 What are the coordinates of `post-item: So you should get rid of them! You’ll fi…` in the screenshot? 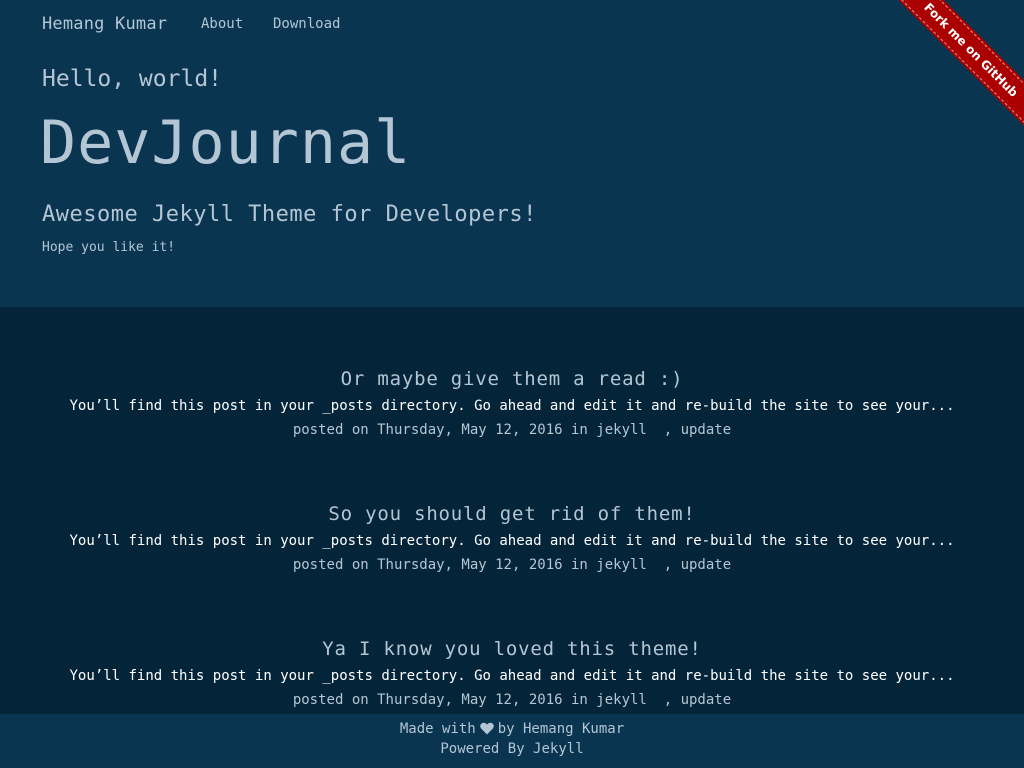 It's located at (512, 538).